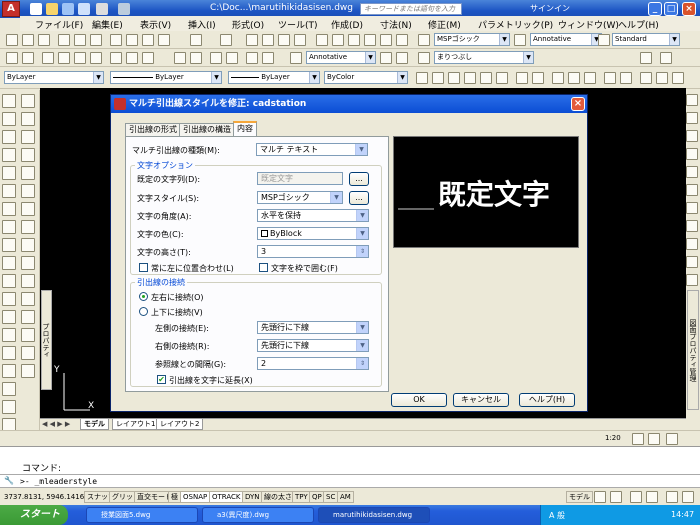  What do you see at coordinates (547, 400) in the screenshot?
I see `help-button: ヘルプ(H)` at bounding box center [547, 400].